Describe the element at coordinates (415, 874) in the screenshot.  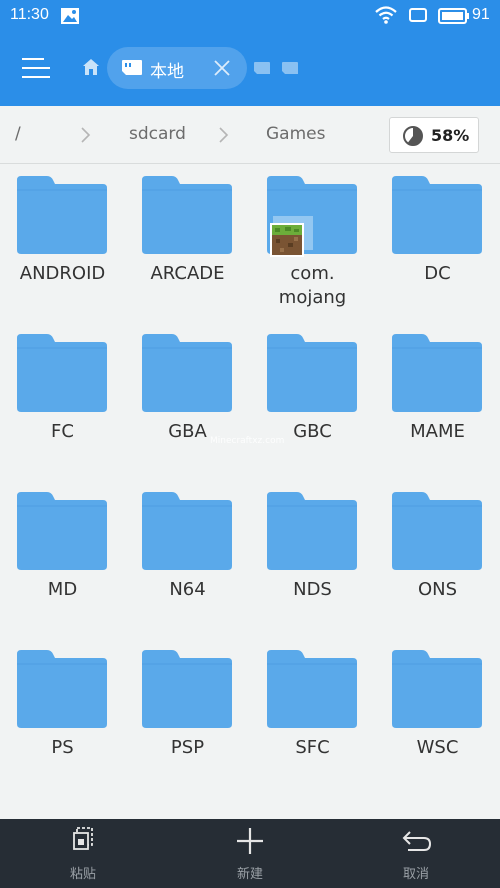
I see `cancel-label: 取消` at that location.